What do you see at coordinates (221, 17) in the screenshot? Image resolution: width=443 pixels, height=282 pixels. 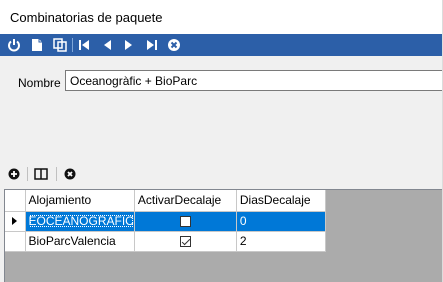 I see `window-titlebar: Combinatorias de paquete` at bounding box center [221, 17].